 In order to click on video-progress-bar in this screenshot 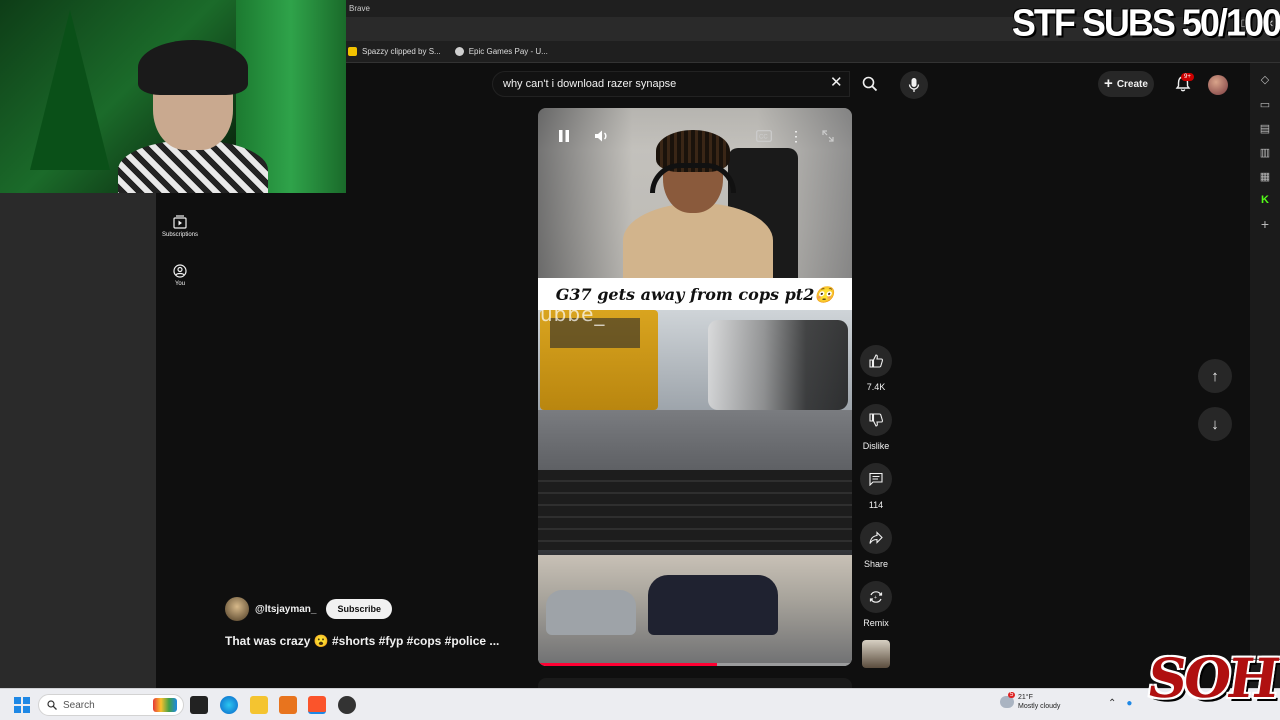, I will do `click(695, 664)`.